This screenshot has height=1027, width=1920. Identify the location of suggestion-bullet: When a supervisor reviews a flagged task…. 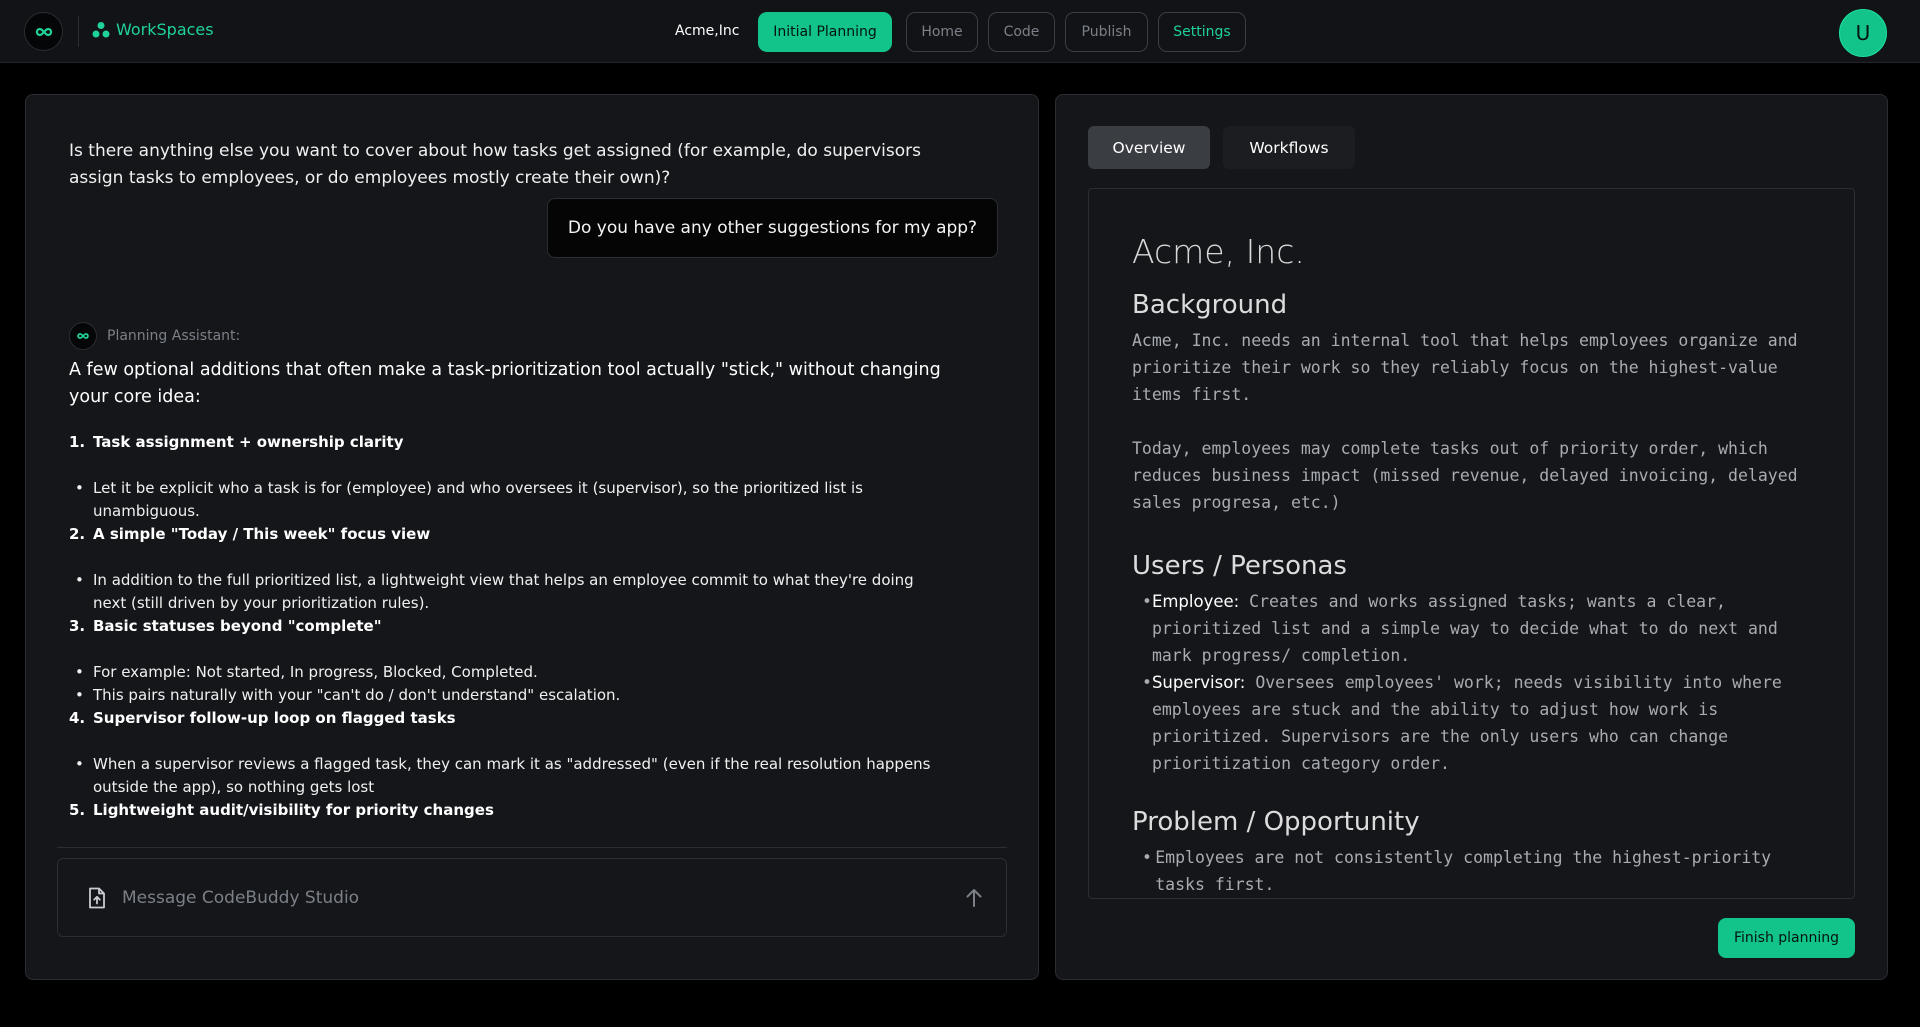
(512, 775).